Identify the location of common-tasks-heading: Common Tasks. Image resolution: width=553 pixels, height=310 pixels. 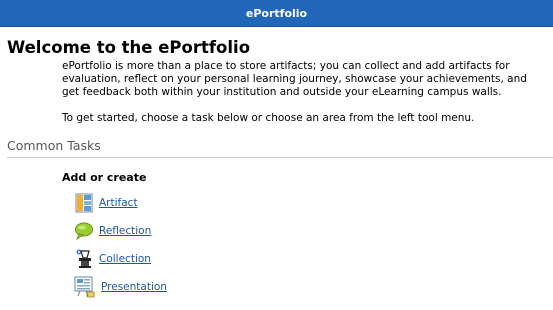
(280, 147).